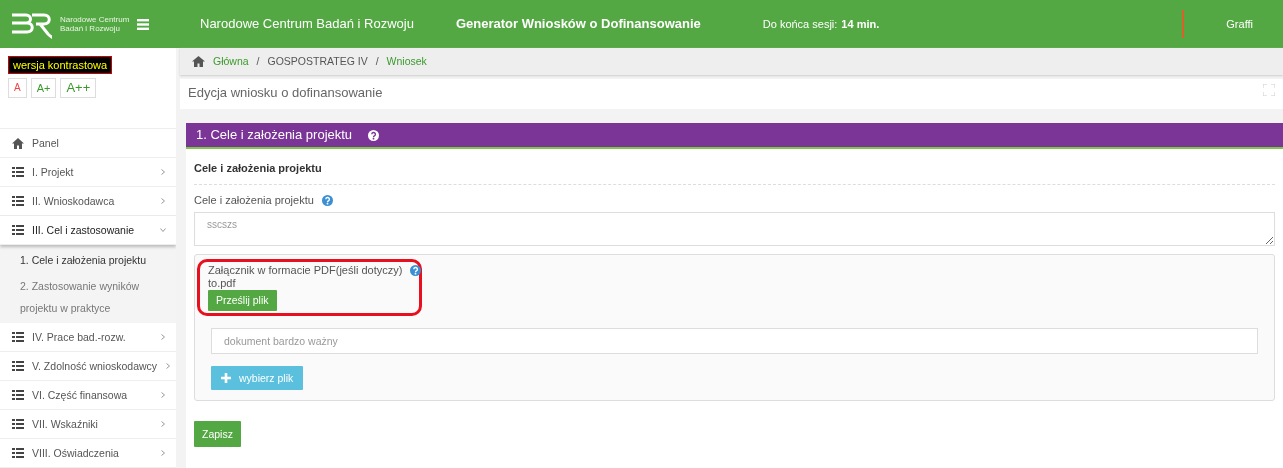  What do you see at coordinates (254, 200) in the screenshot?
I see `field-label: Cele i założenia projektu` at bounding box center [254, 200].